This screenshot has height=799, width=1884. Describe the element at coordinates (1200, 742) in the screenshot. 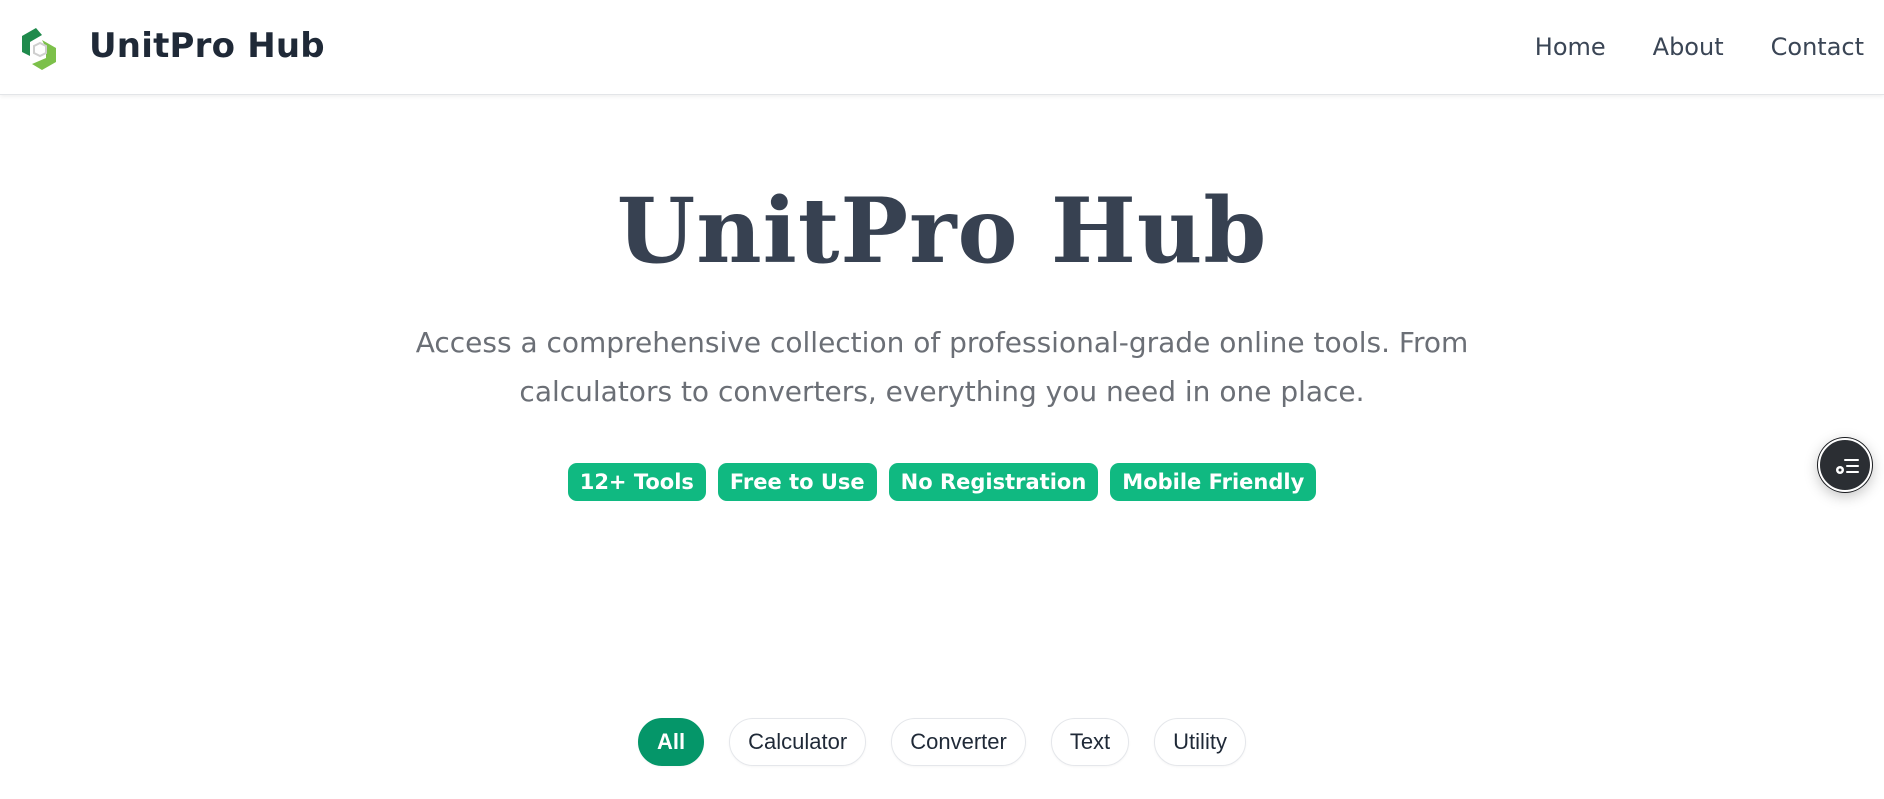

I see `filter-utility-button: Utility` at that location.